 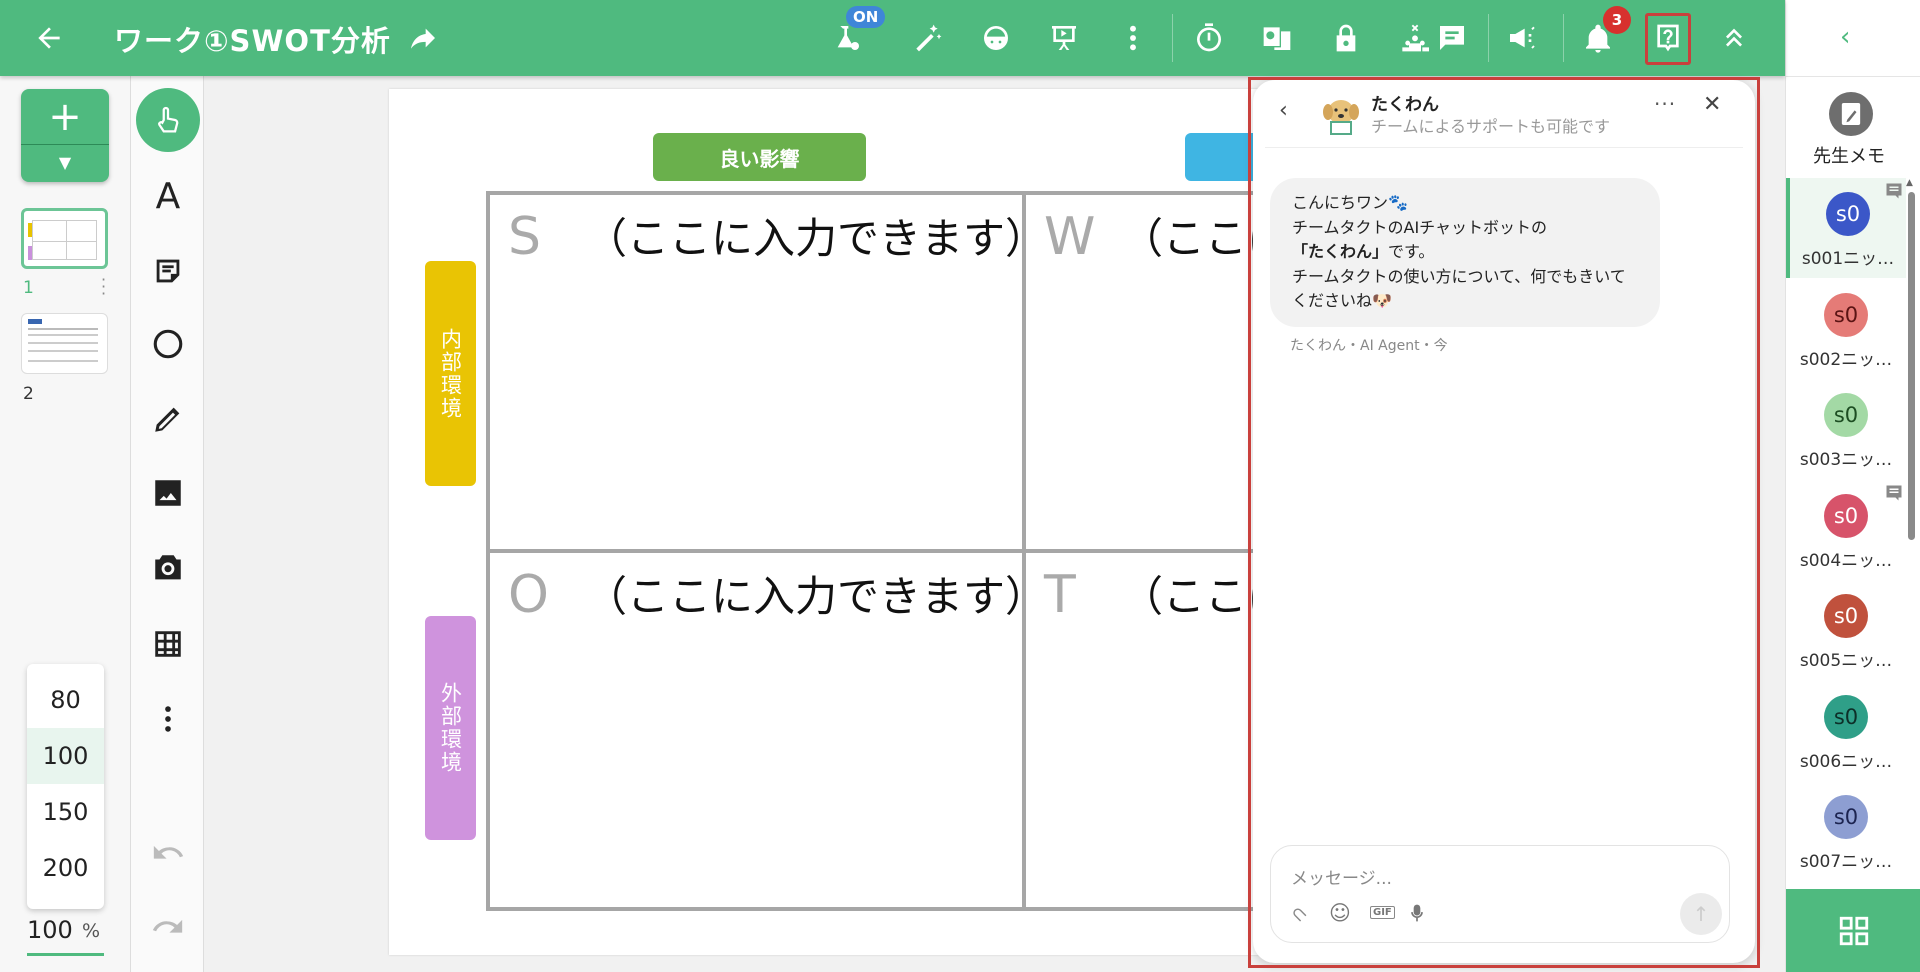 I want to click on plus-icon: +, so click(x=65, y=117).